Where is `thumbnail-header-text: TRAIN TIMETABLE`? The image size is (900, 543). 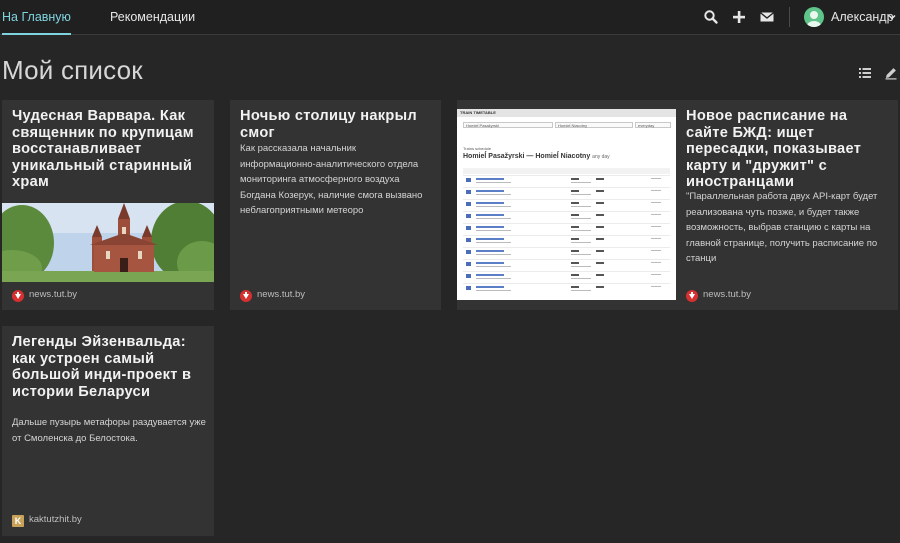 thumbnail-header-text: TRAIN TIMETABLE is located at coordinates (478, 112).